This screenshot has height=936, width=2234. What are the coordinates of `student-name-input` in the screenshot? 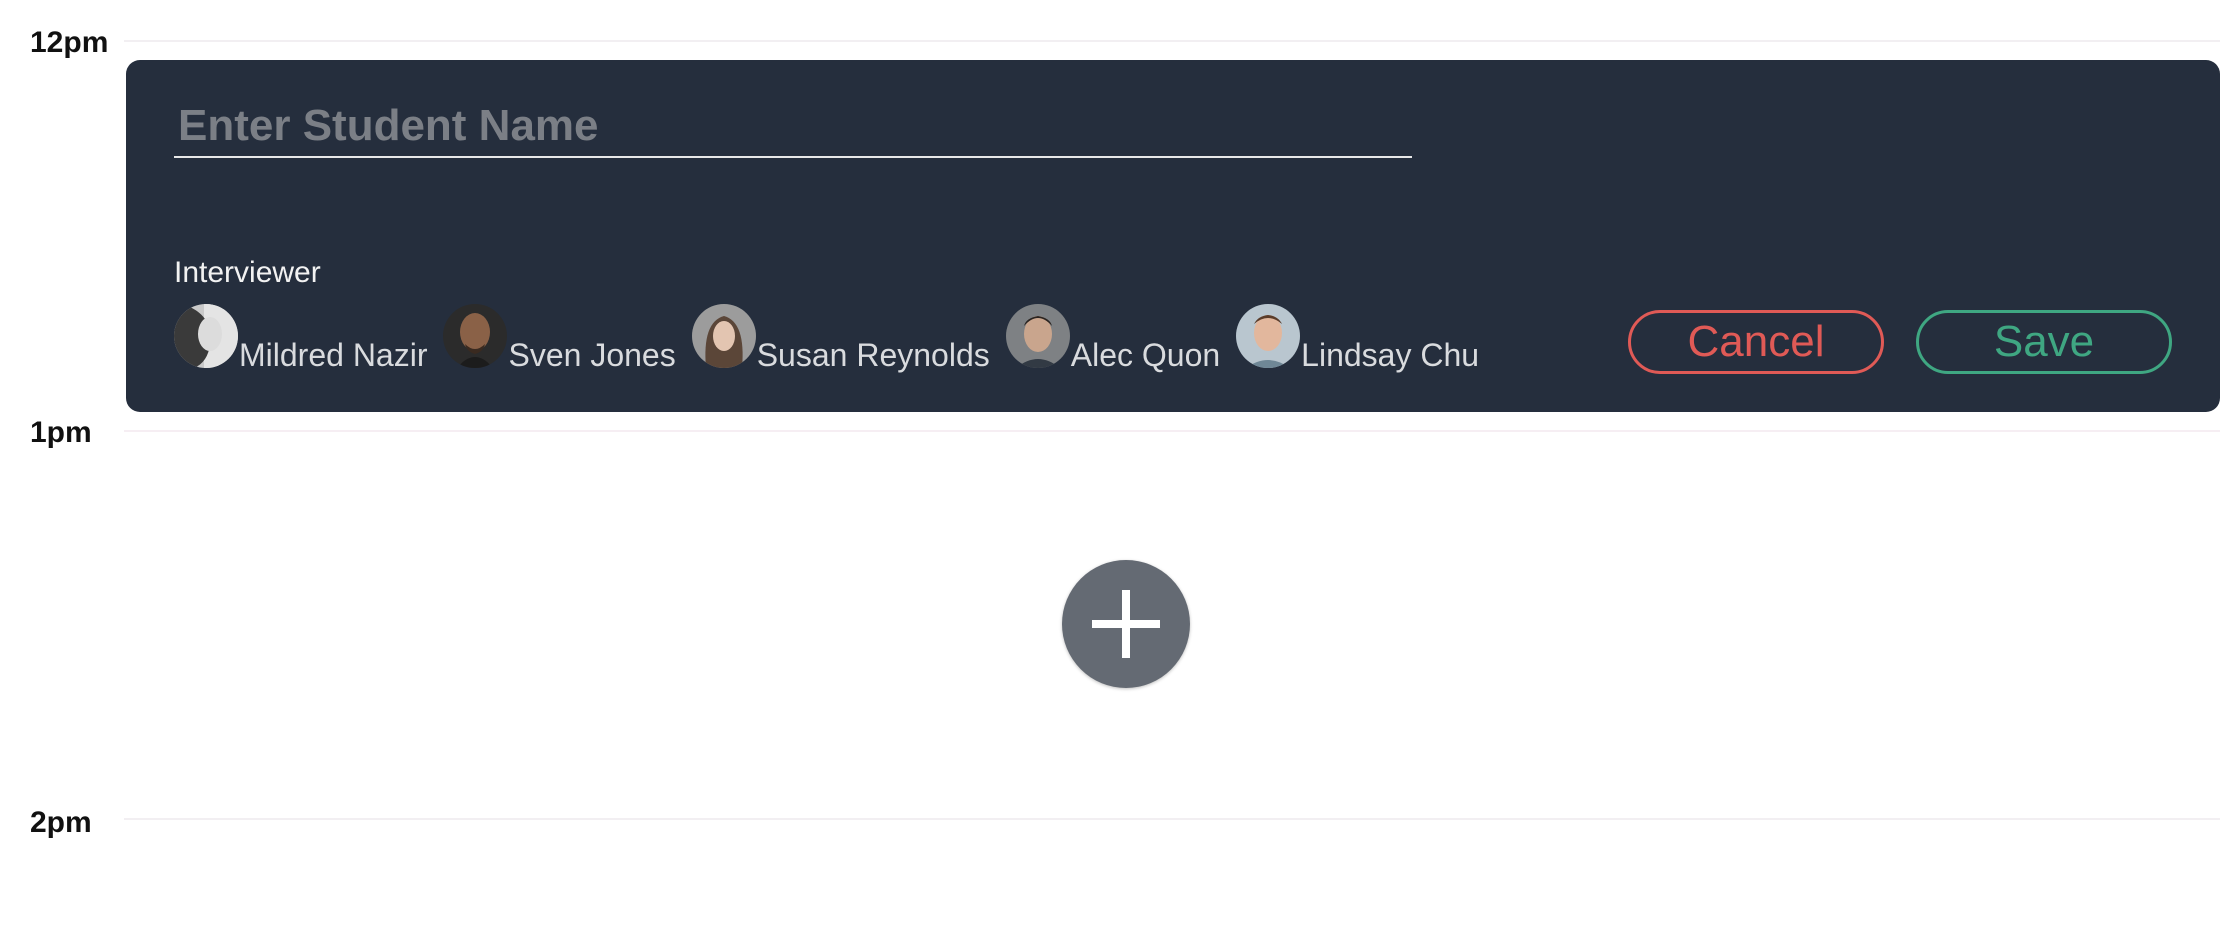 It's located at (793, 127).